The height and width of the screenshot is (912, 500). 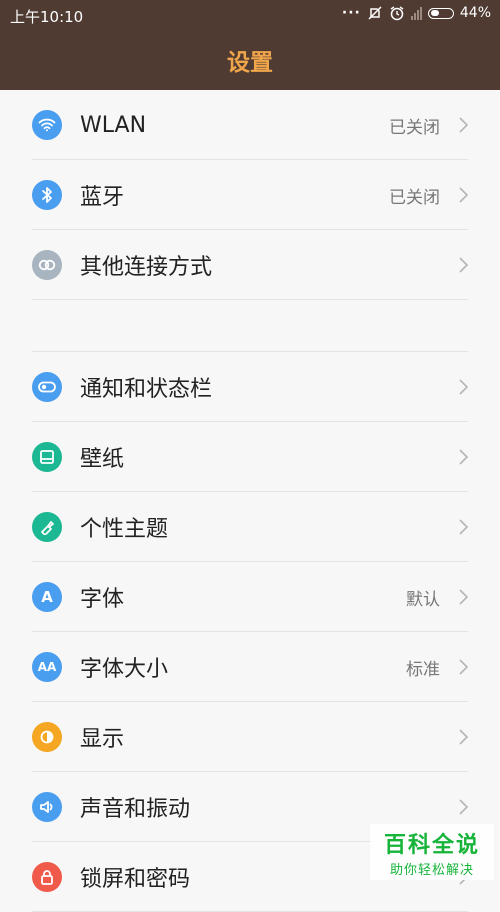 I want to click on wifi-icon, so click(x=47, y=125).